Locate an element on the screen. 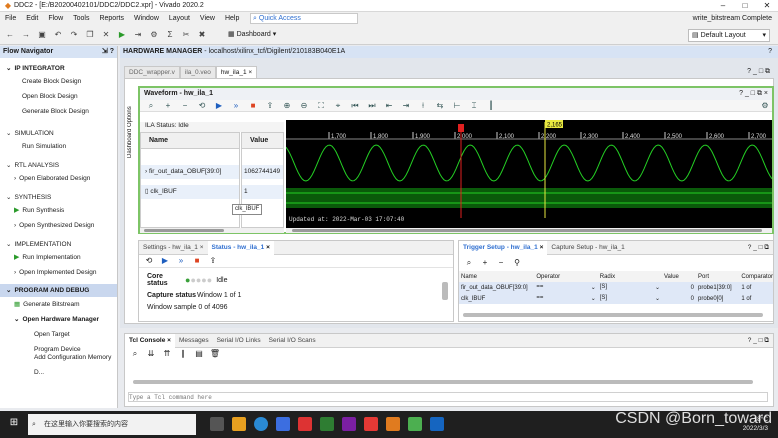 This screenshot has height=438, width=778. delete-icon: 🗑 is located at coordinates (215, 354).